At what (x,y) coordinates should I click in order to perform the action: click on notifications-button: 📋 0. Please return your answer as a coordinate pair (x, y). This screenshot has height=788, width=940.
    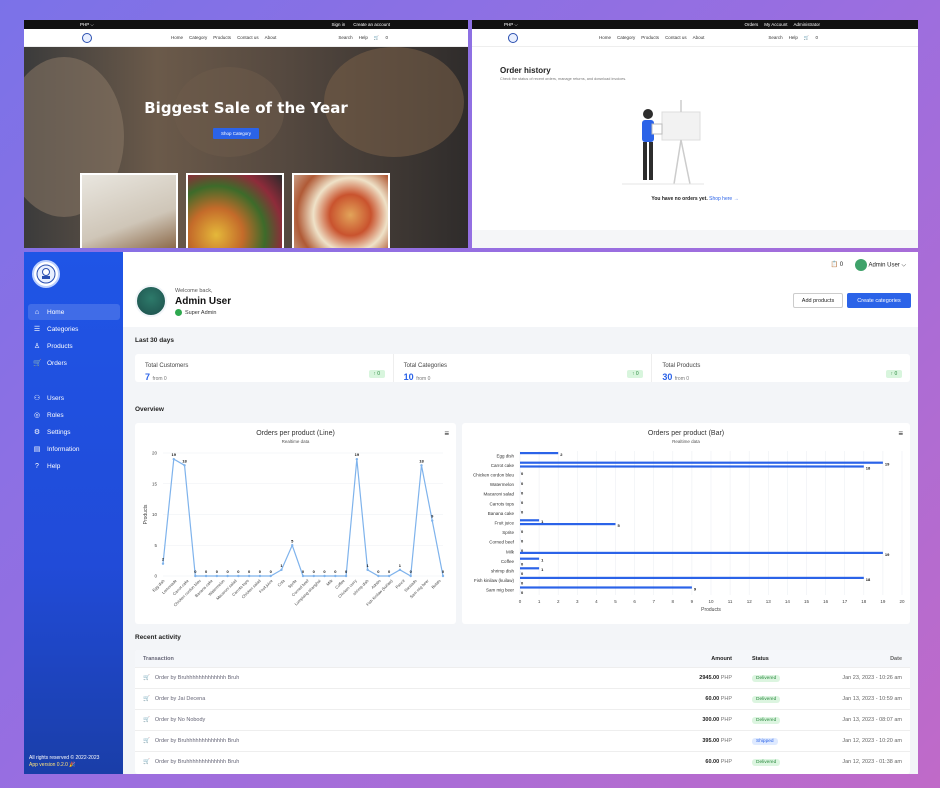
    Looking at the image, I should click on (837, 264).